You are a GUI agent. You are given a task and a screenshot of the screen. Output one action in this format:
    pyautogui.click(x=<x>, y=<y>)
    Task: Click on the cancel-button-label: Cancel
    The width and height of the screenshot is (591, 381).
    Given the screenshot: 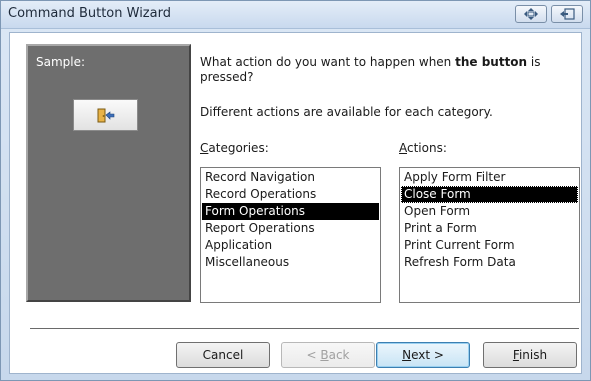 What is the action you would take?
    pyautogui.click(x=223, y=355)
    